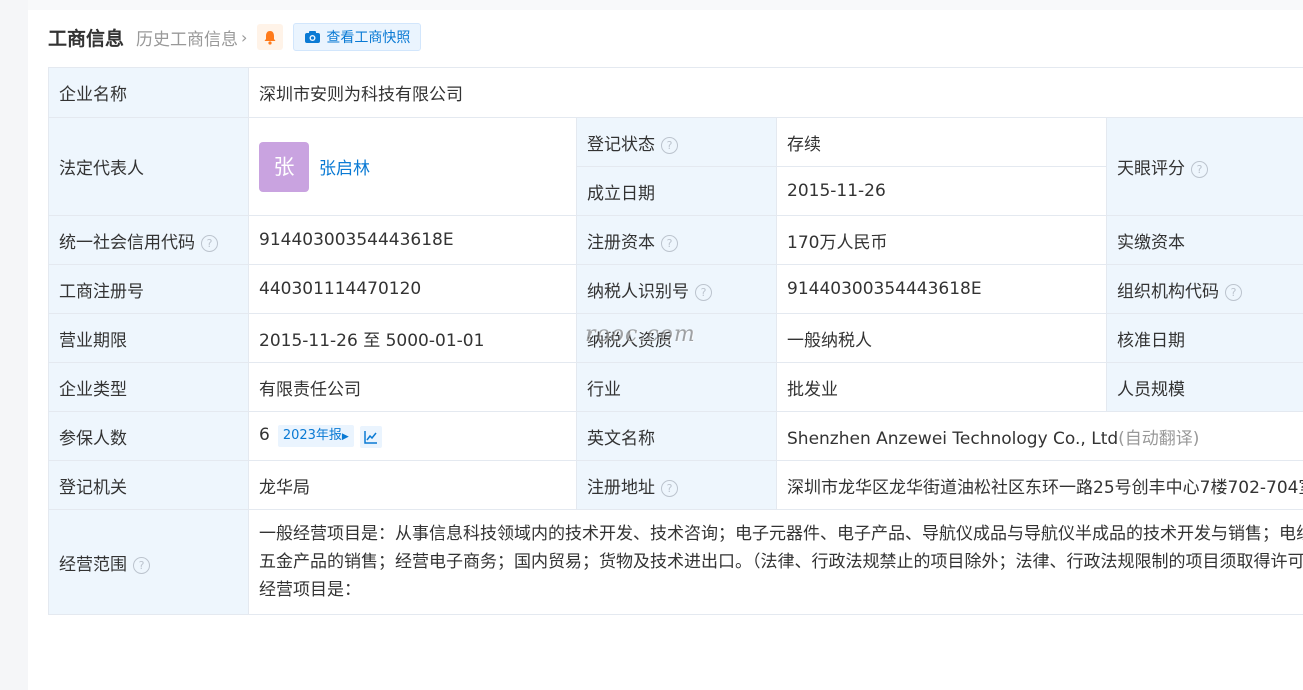  What do you see at coordinates (86, 37) in the screenshot?
I see `section-title: 工商信息` at bounding box center [86, 37].